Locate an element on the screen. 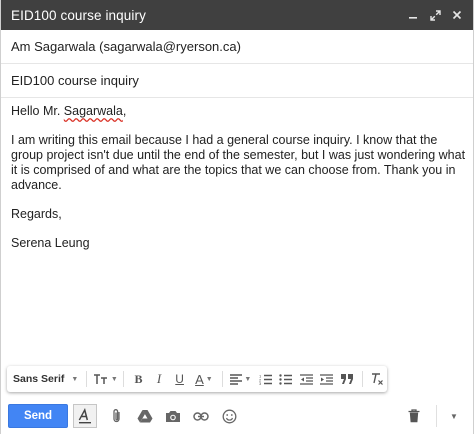 This screenshot has width=474, height=434. trash-icon is located at coordinates (414, 416).